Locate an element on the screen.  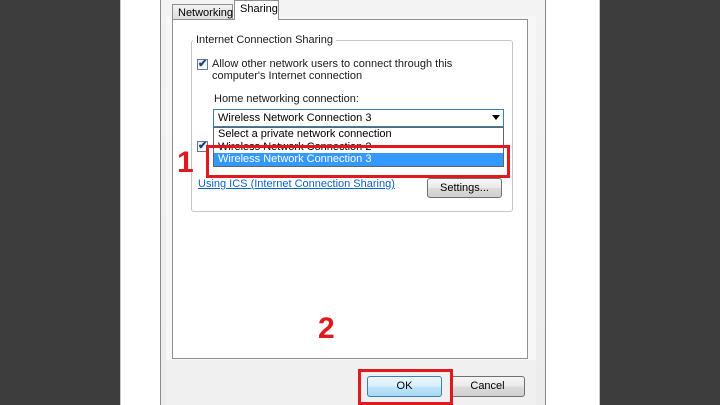
step-number-2: 2 is located at coordinates (326, 328).